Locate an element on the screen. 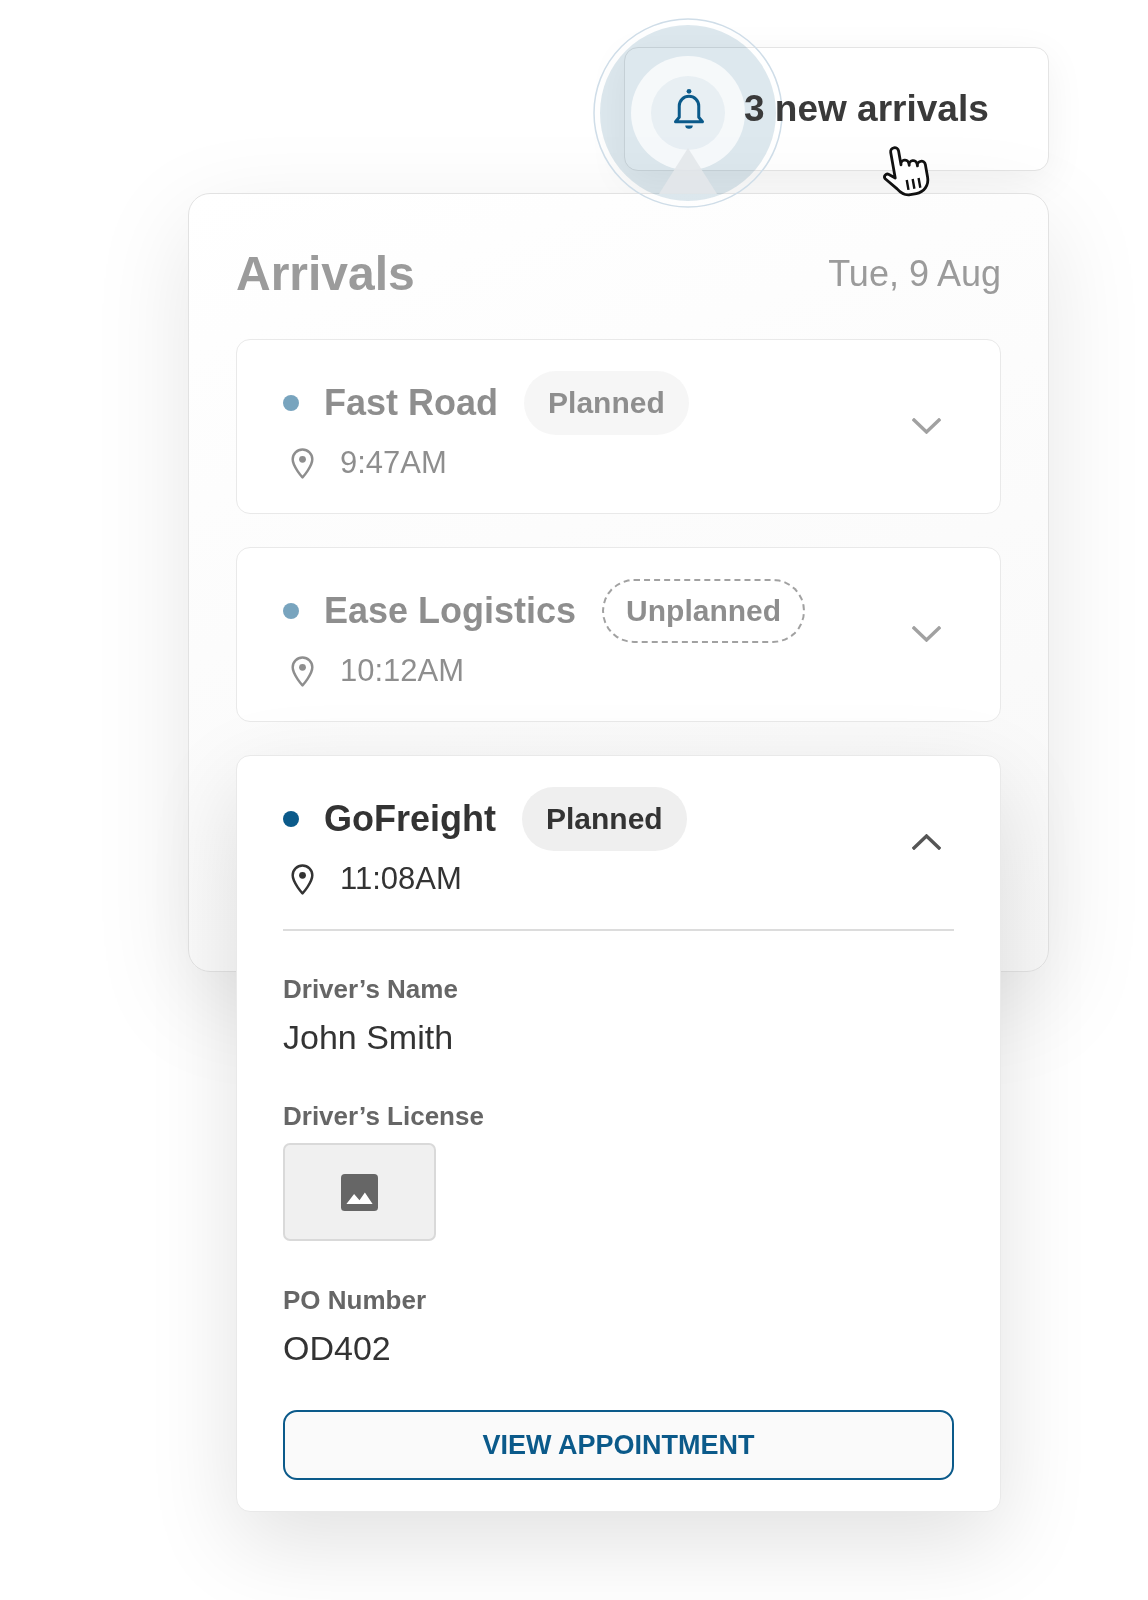 The width and height of the screenshot is (1148, 1600). image-icon is located at coordinates (359, 1192).